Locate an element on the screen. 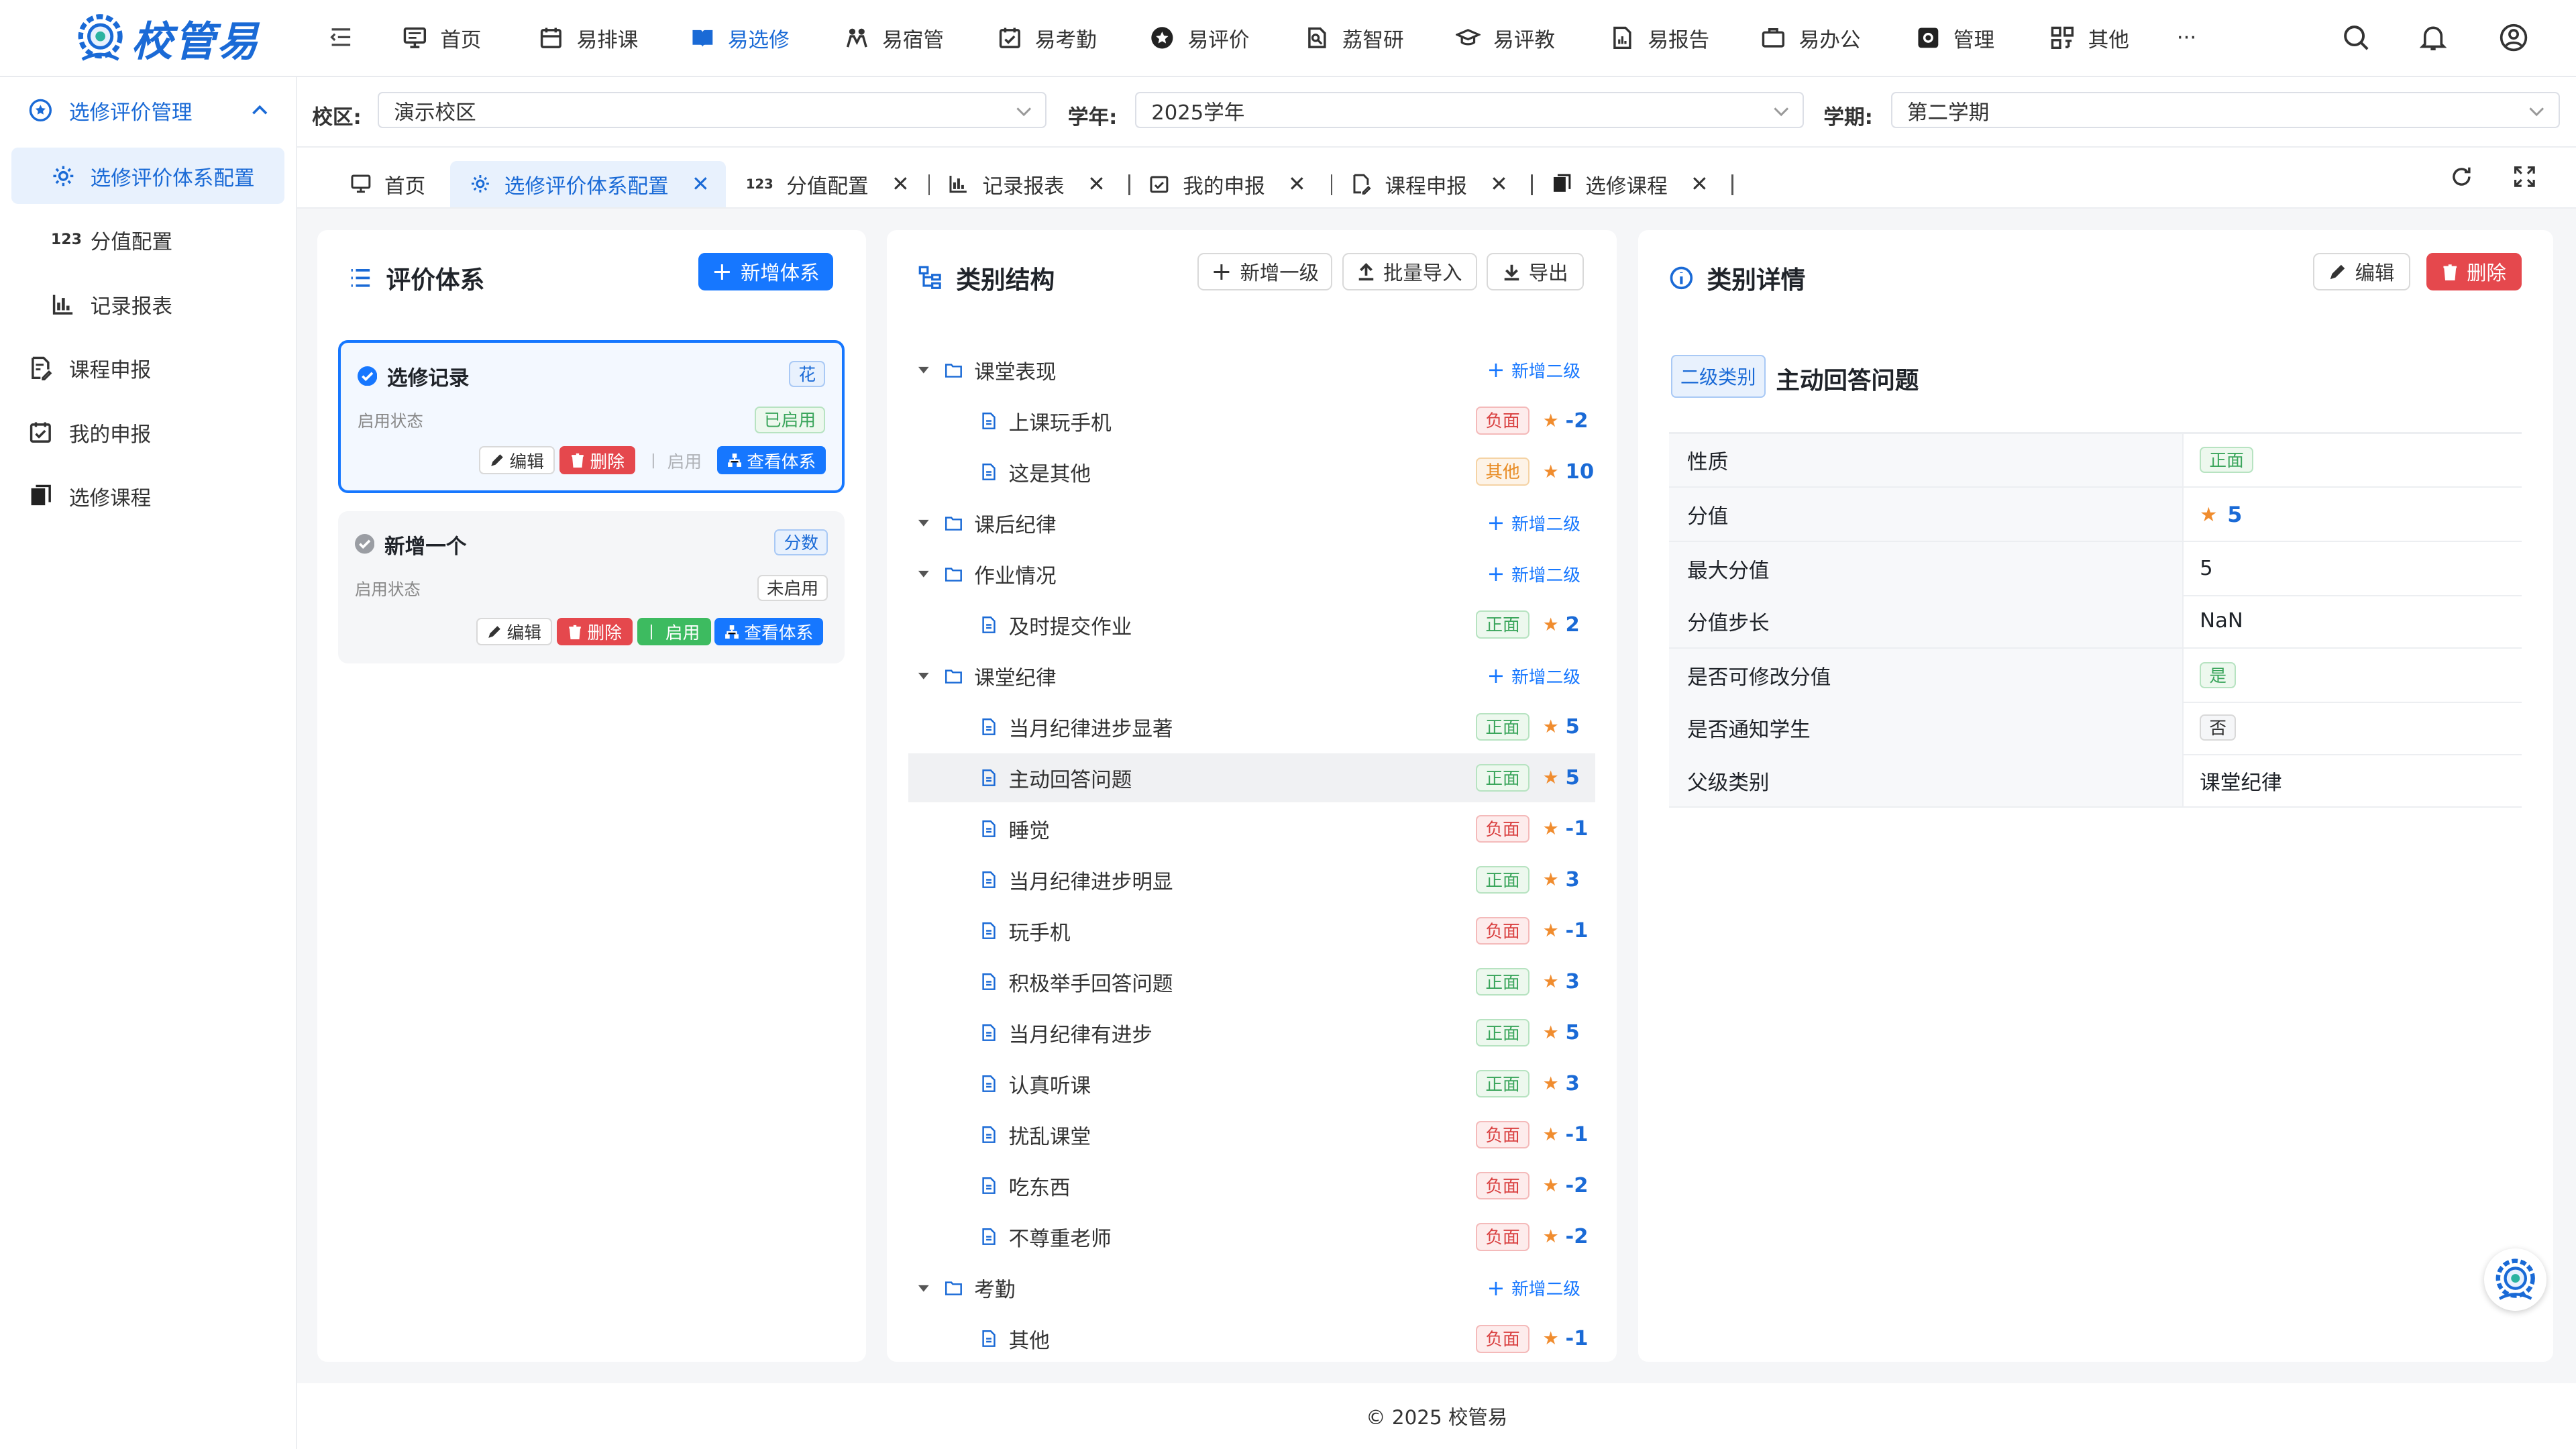 Image resolution: width=2576 pixels, height=1449 pixels. nav-electives: 易选修 is located at coordinates (740, 38).